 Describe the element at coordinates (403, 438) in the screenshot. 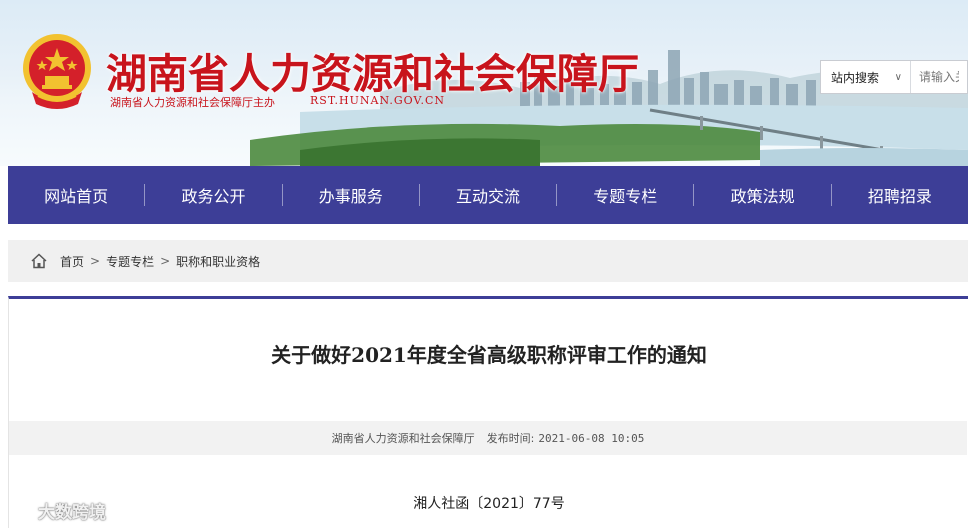

I see `article-source: 湖南省人力资源和社会保障厅` at that location.